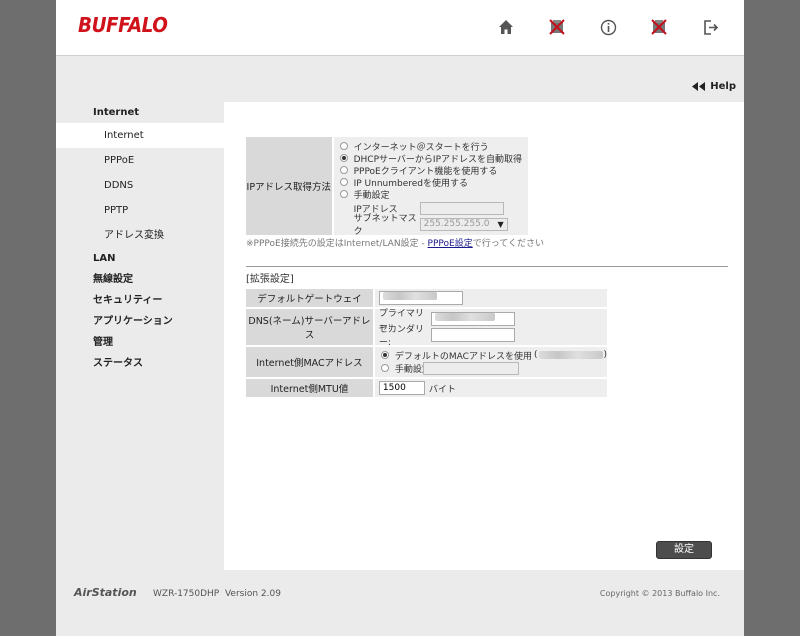 The image size is (800, 636). What do you see at coordinates (310, 362) in the screenshot?
I see `mac-label: Internet側MACアドレス` at bounding box center [310, 362].